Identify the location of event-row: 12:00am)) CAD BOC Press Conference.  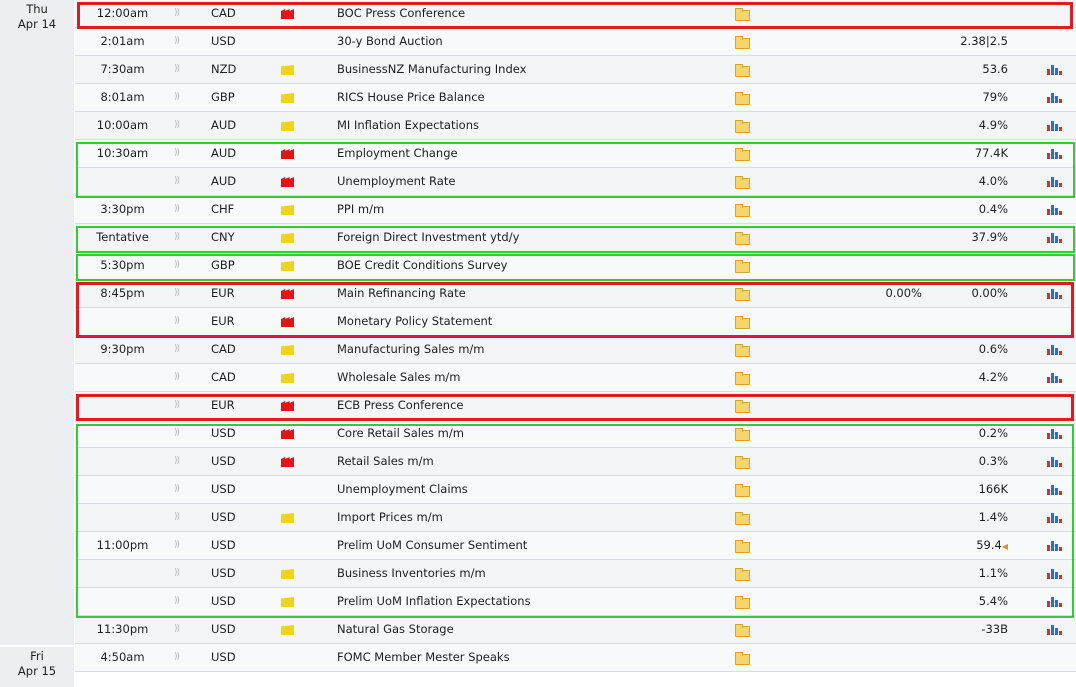
(575, 14).